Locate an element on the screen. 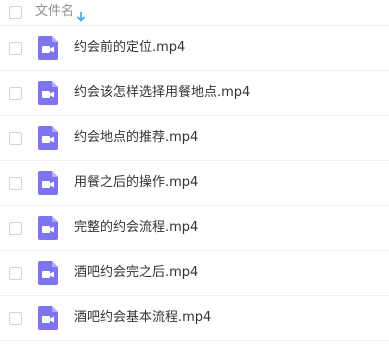  file-row: 完整的约会流程.mp4 is located at coordinates (194, 228).